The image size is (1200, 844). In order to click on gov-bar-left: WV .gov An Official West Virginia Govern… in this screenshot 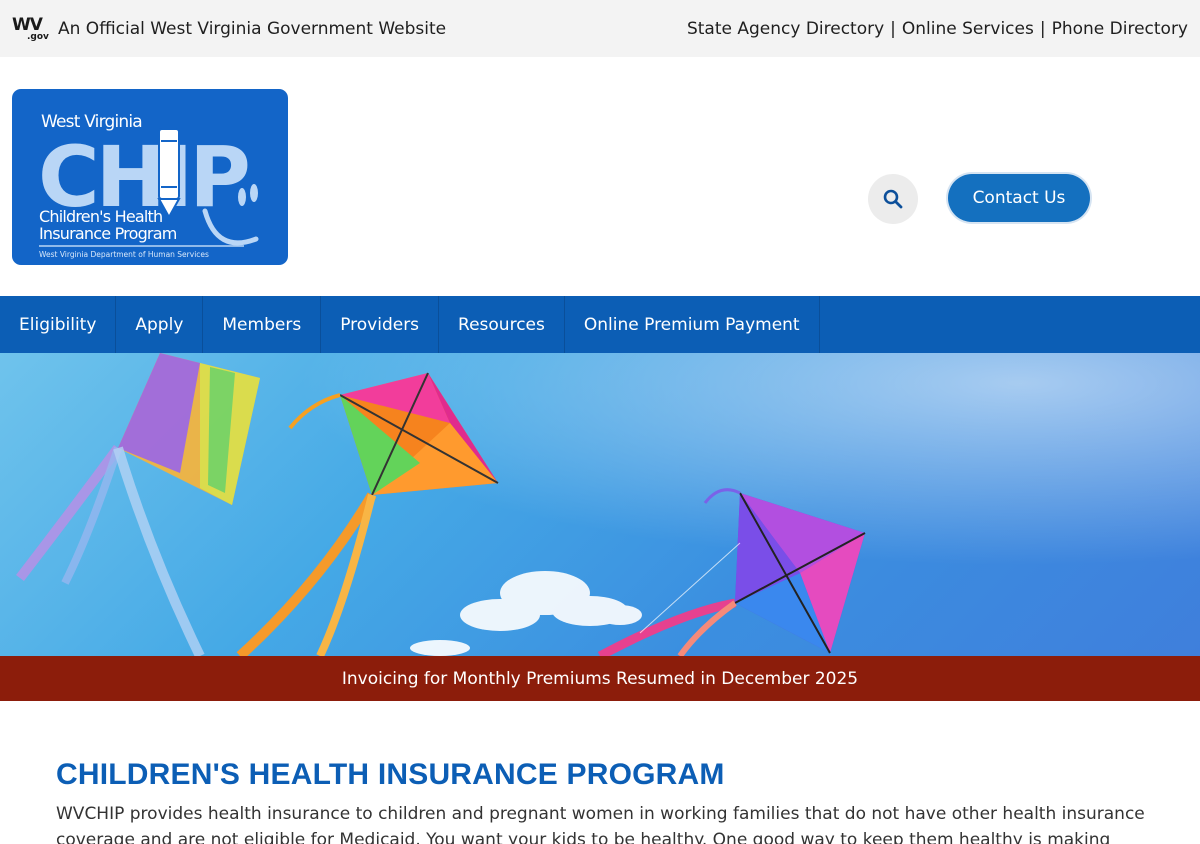, I will do `click(229, 29)`.